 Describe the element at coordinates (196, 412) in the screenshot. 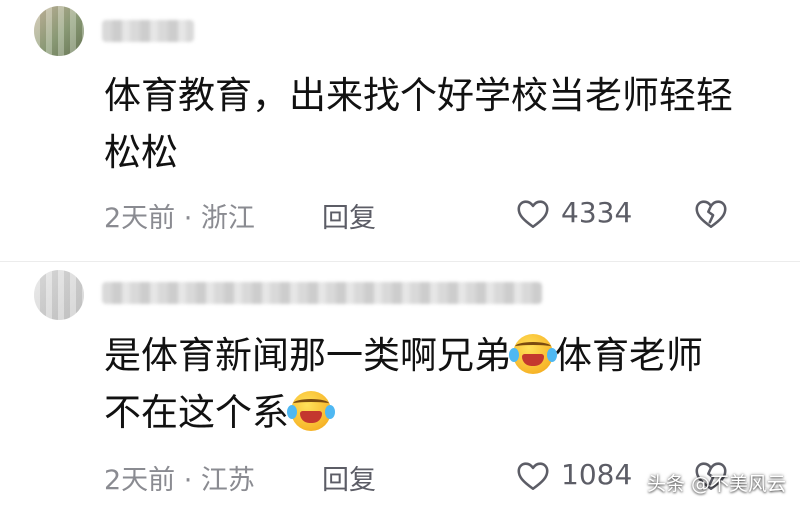

I see `comment-text-segment: 不在这个系` at that location.